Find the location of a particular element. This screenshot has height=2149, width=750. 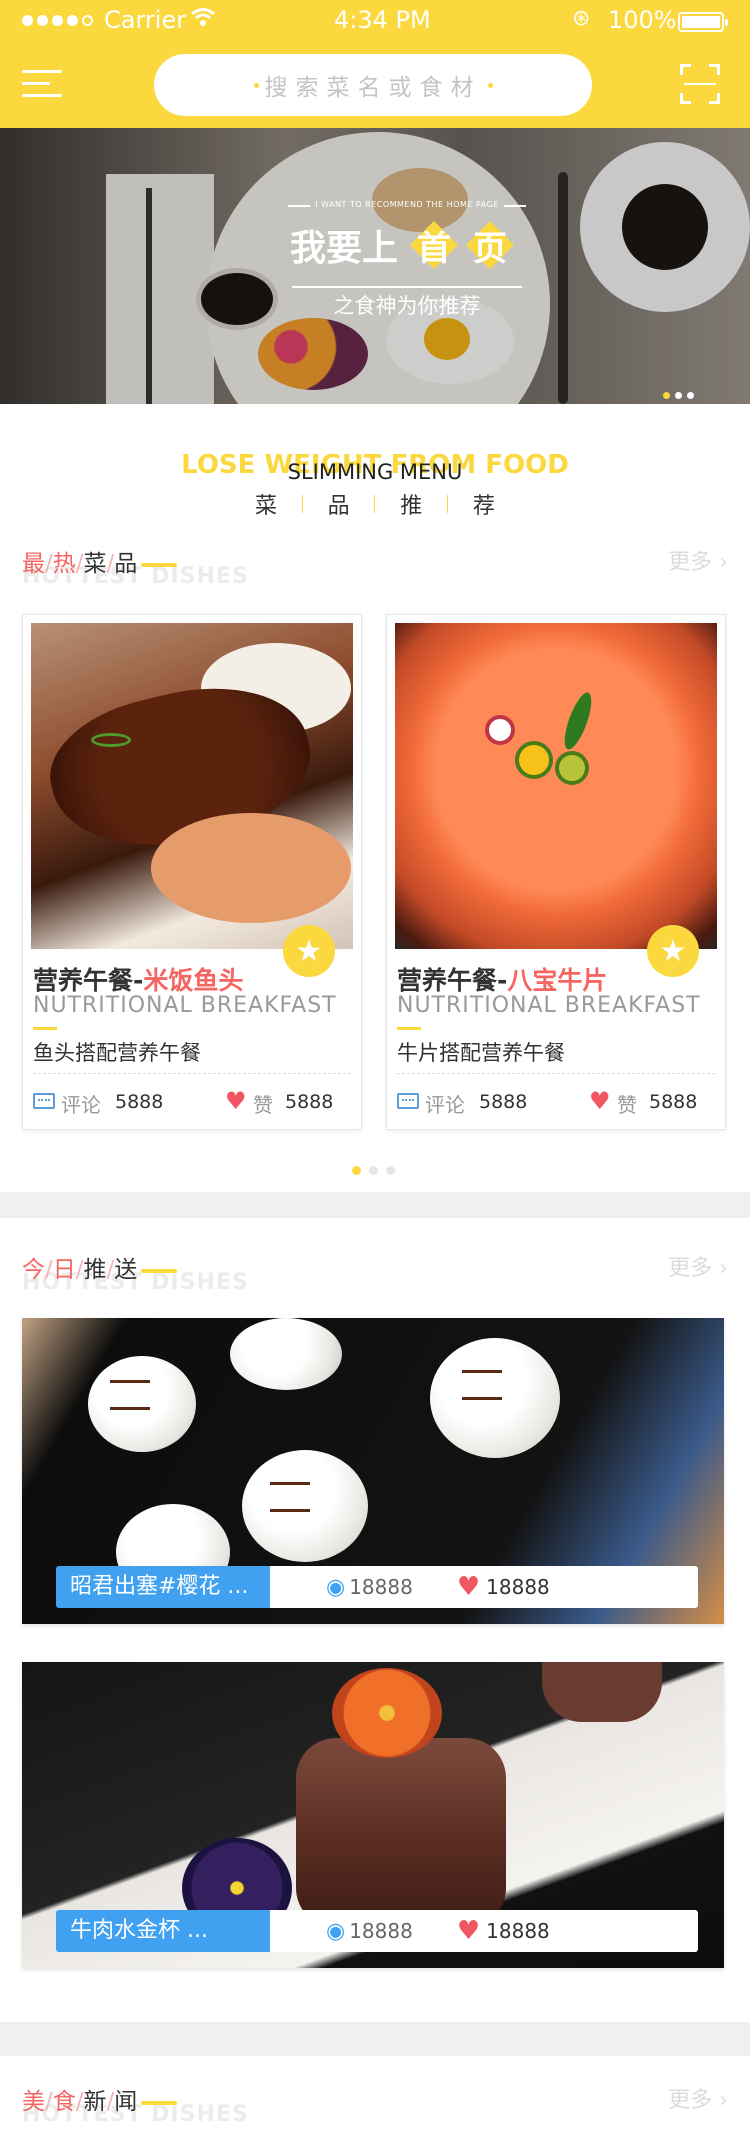

banner-title: 我要上 首 页 is located at coordinates (404, 245).